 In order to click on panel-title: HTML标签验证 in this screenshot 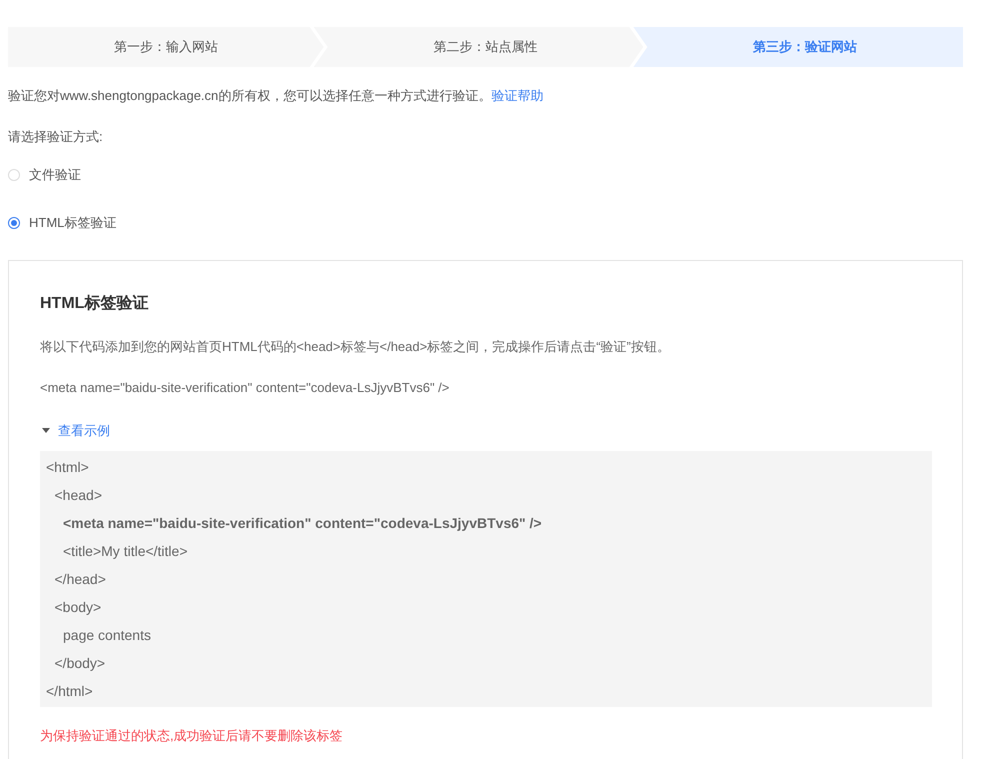, I will do `click(95, 304)`.